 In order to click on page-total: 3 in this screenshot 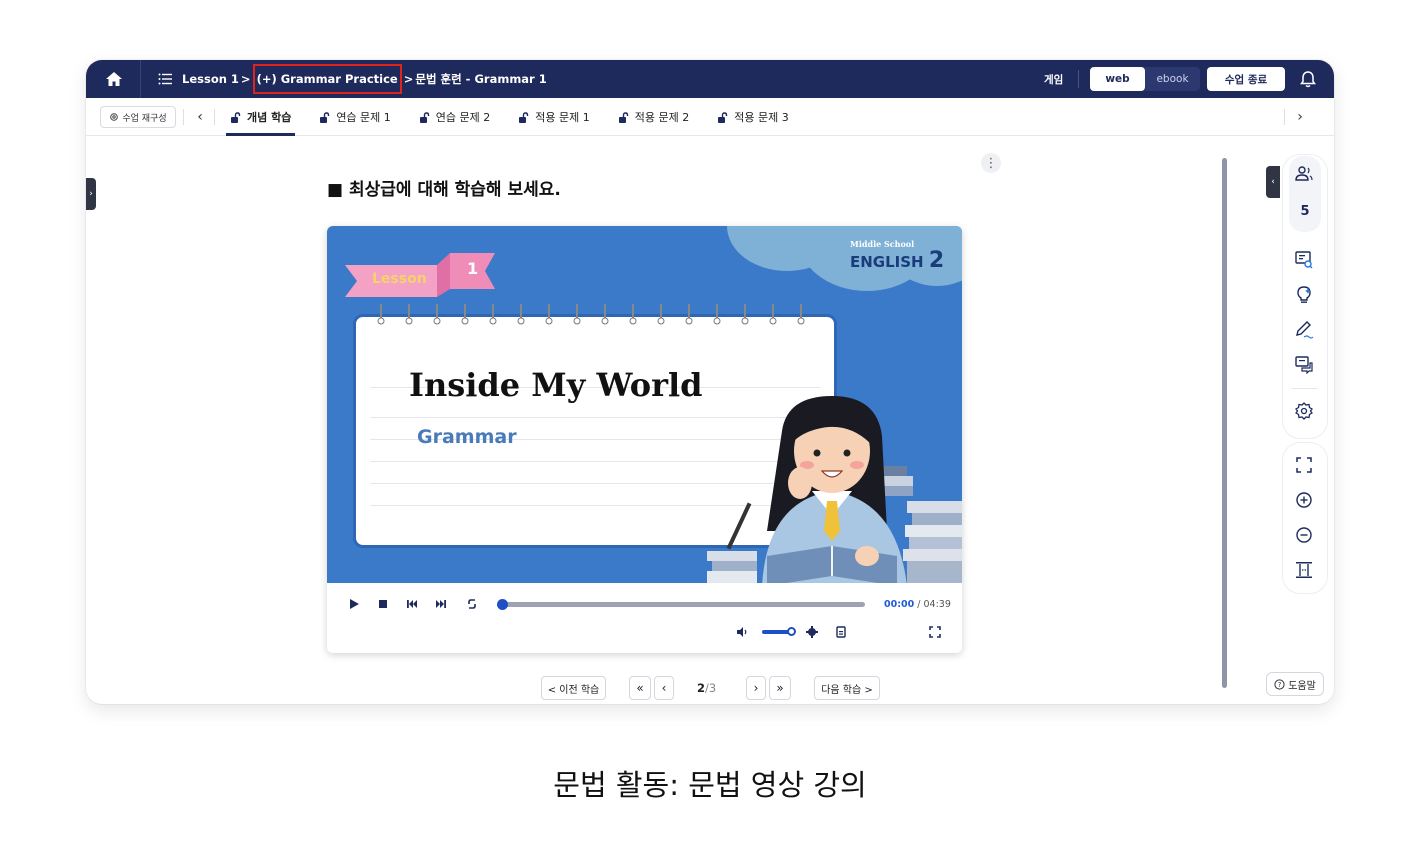, I will do `click(712, 688)`.